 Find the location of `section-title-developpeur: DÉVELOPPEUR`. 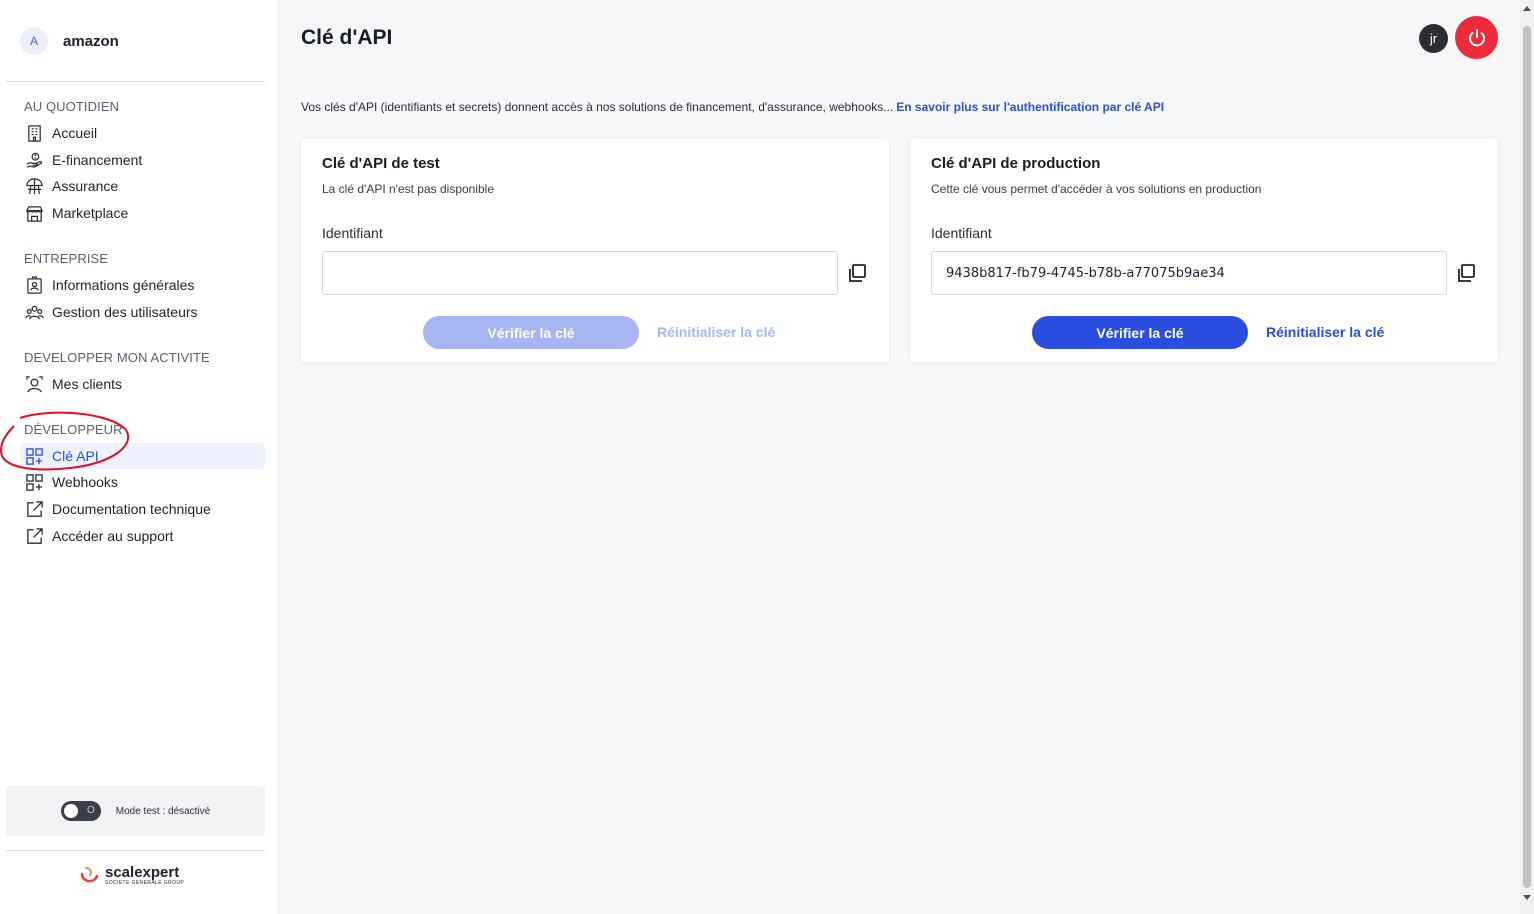

section-title-developpeur: DÉVELOPPEUR is located at coordinates (73, 429).